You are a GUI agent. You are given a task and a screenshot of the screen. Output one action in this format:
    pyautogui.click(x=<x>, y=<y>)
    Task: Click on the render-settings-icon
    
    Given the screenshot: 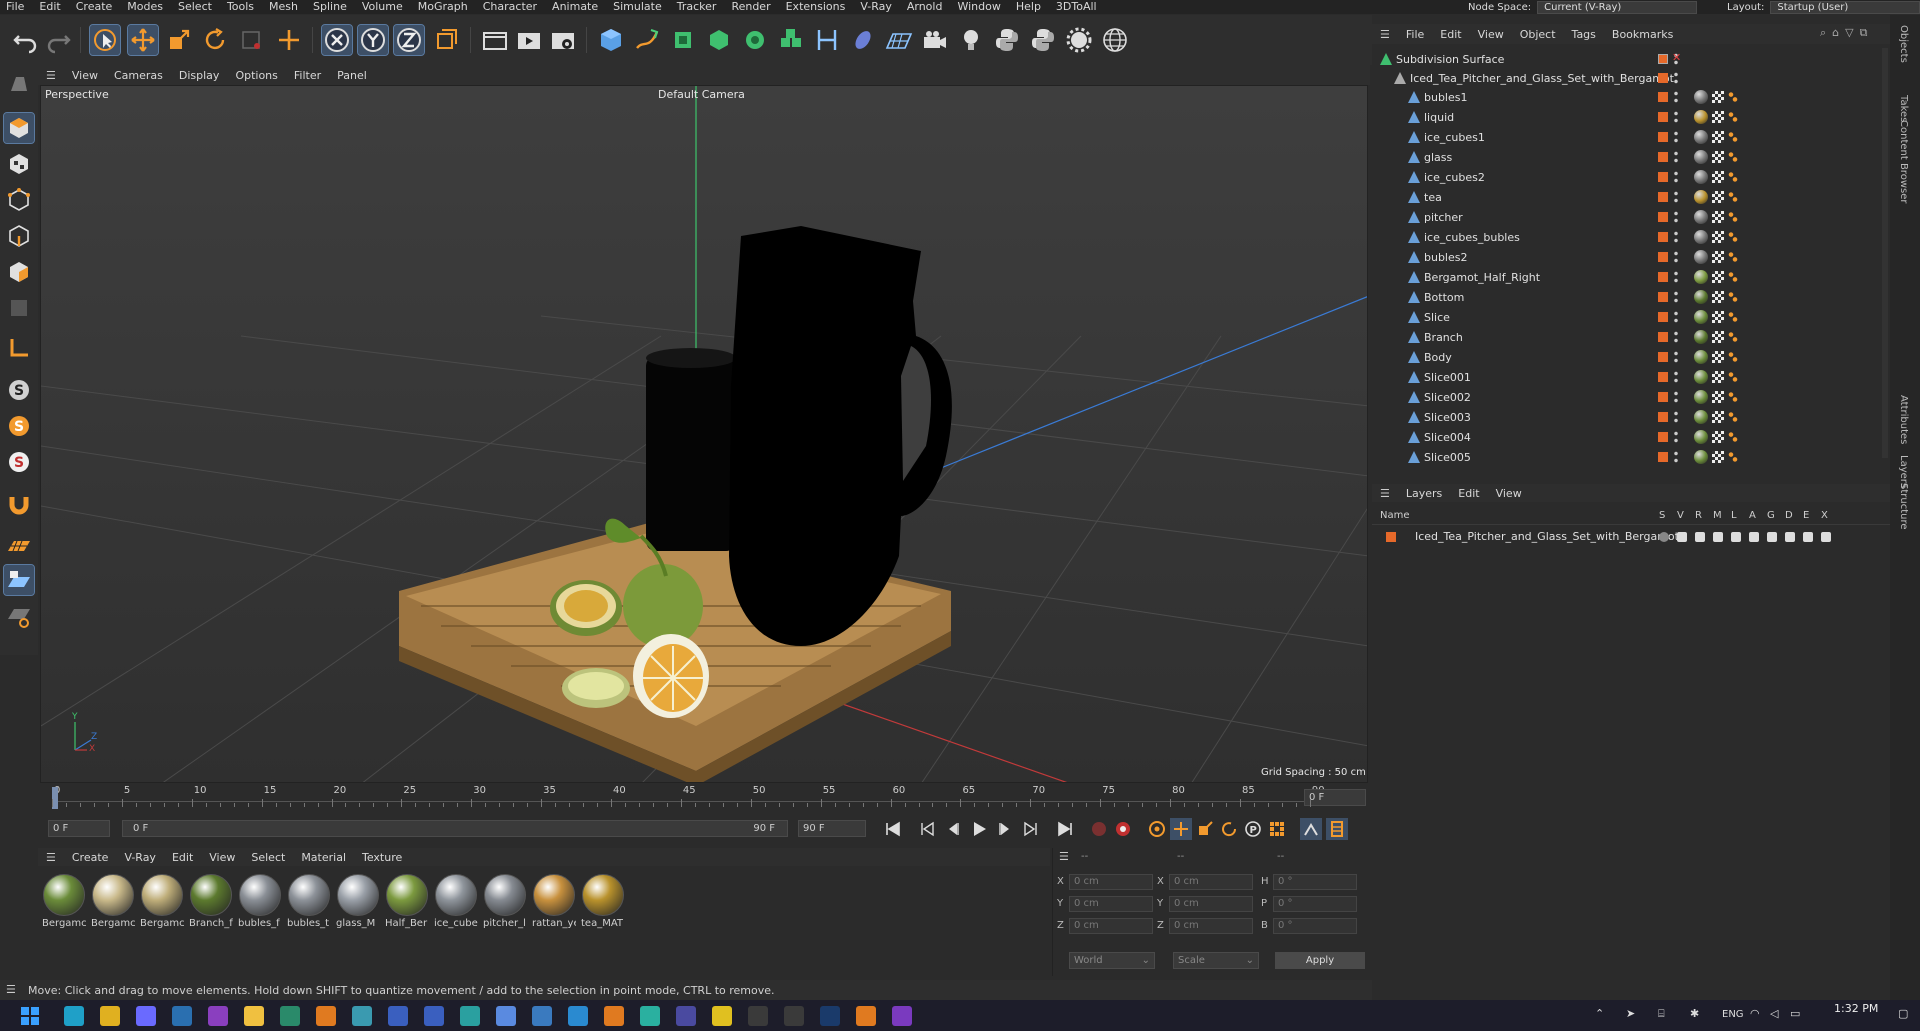 What is the action you would take?
    pyautogui.click(x=563, y=40)
    